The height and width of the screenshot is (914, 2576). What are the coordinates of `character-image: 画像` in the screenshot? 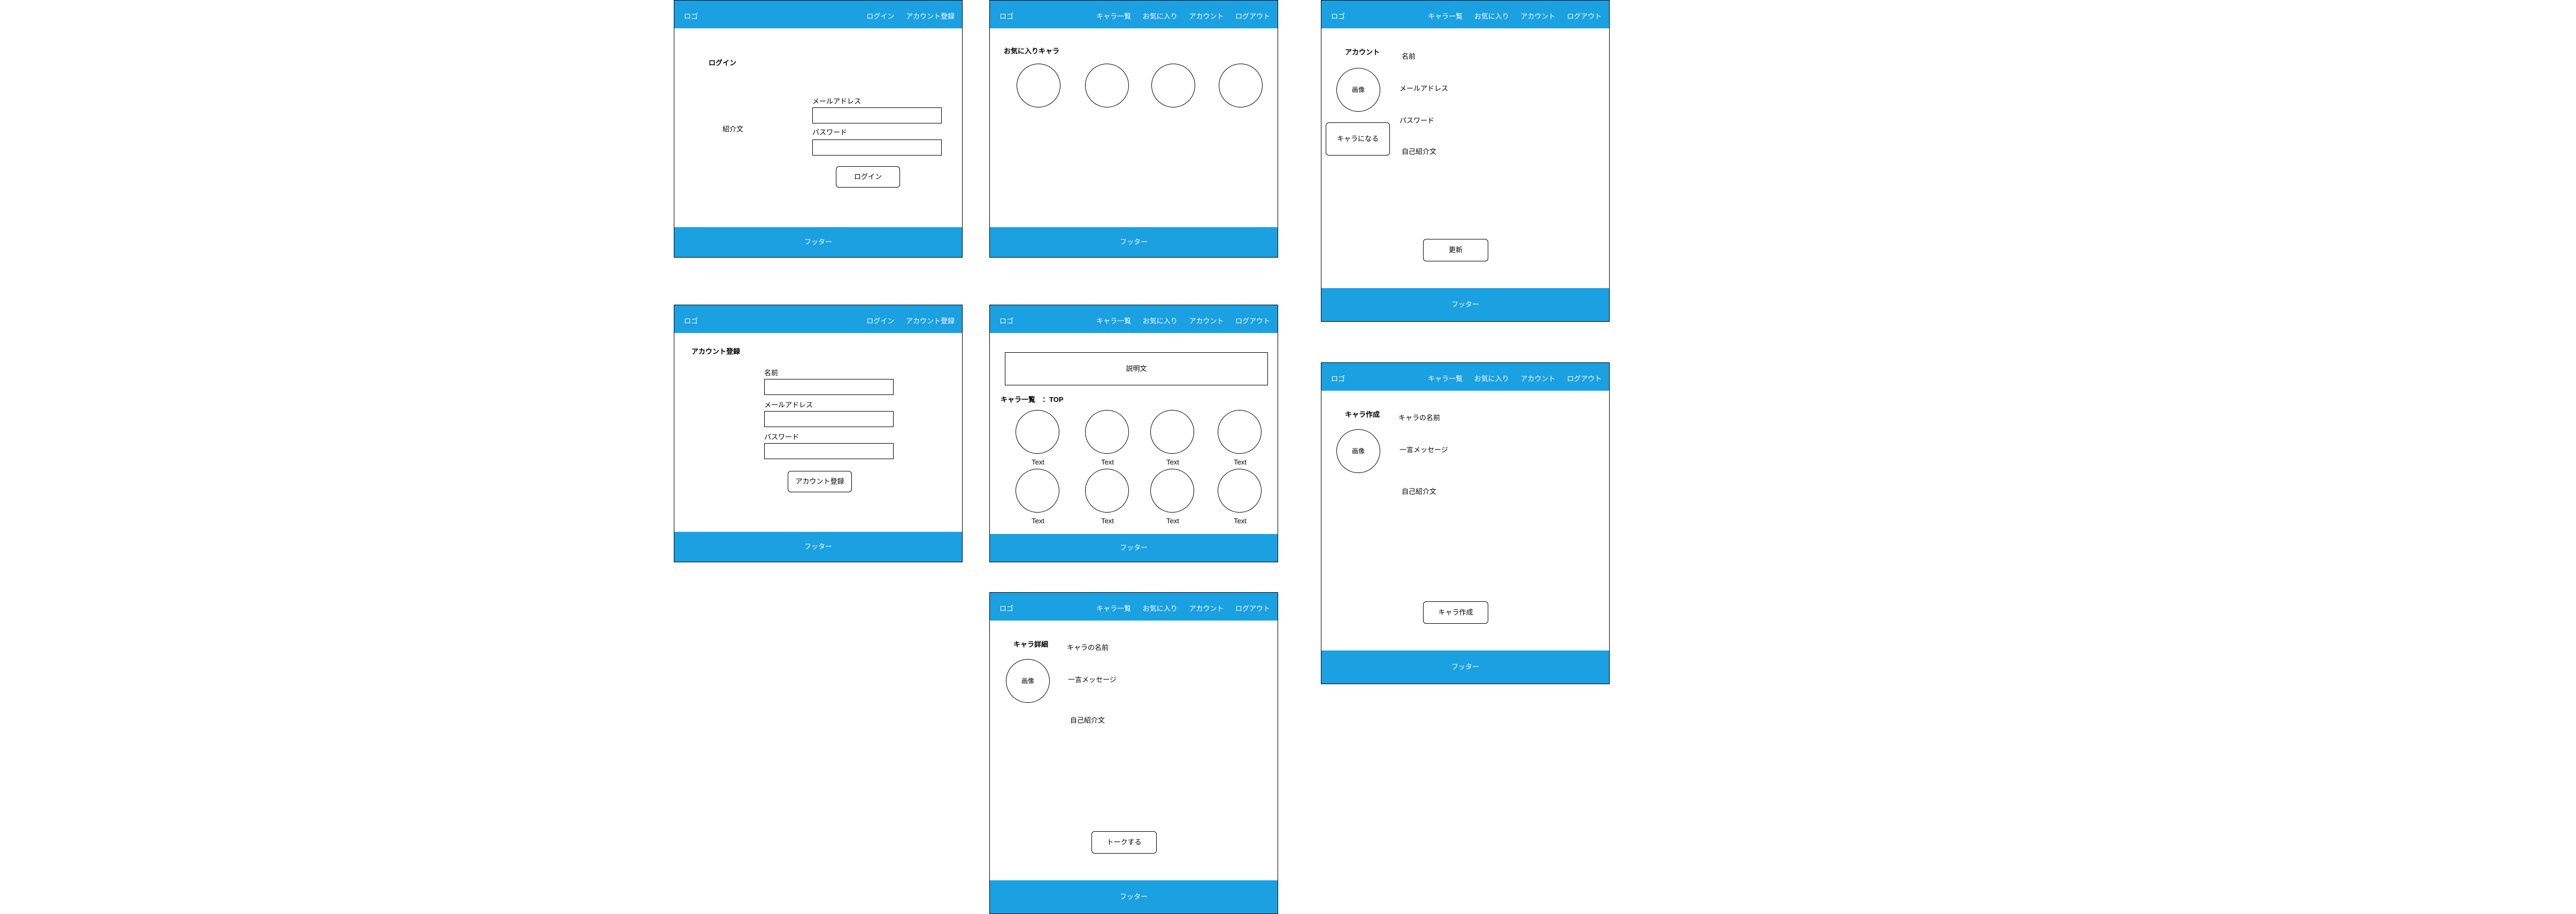 It's located at (1358, 451).